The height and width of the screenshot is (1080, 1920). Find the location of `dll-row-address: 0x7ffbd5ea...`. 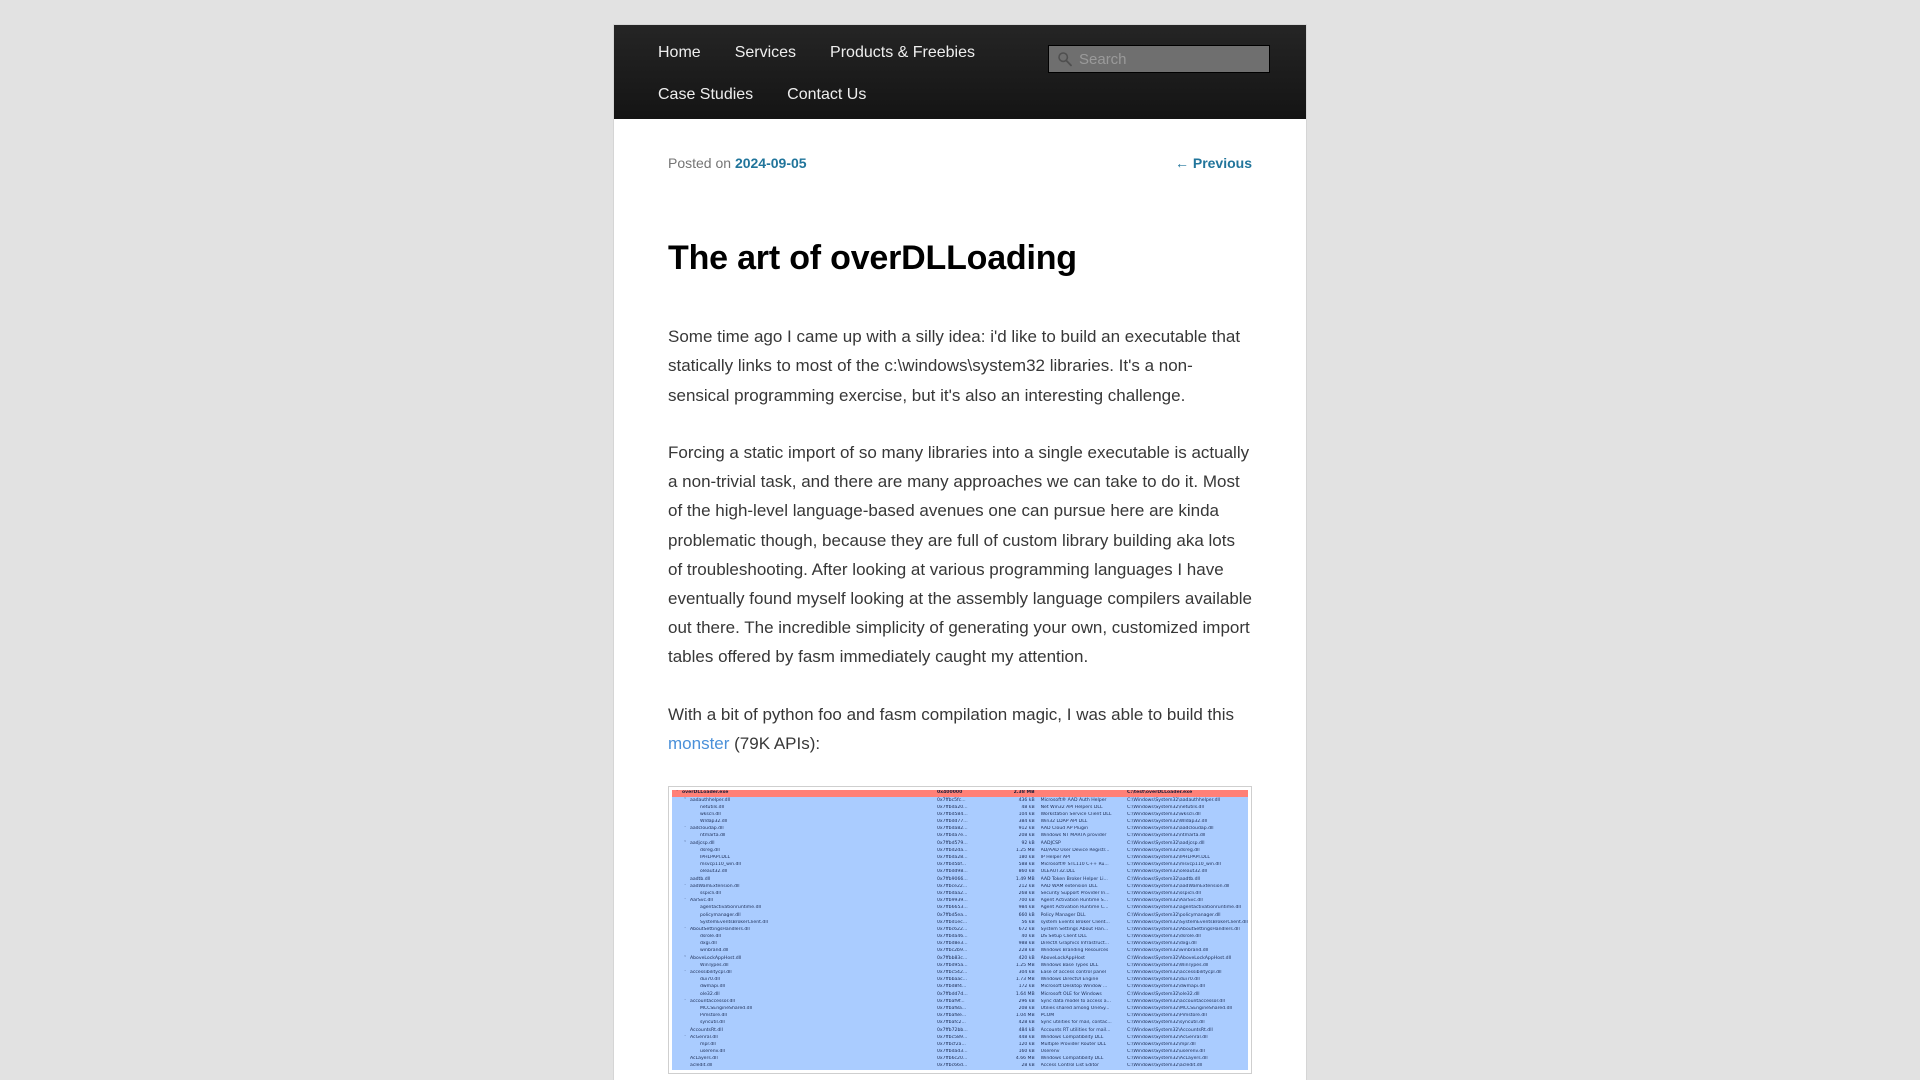

dll-row-address: 0x7ffbd5ea... is located at coordinates (968, 916).